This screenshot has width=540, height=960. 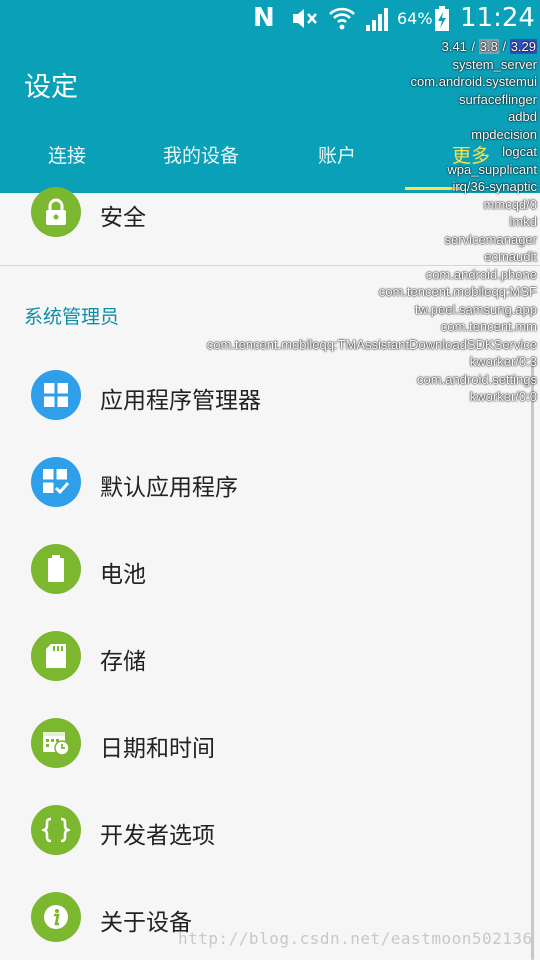 What do you see at coordinates (72, 317) in the screenshot?
I see `section-header: 系统管理员` at bounding box center [72, 317].